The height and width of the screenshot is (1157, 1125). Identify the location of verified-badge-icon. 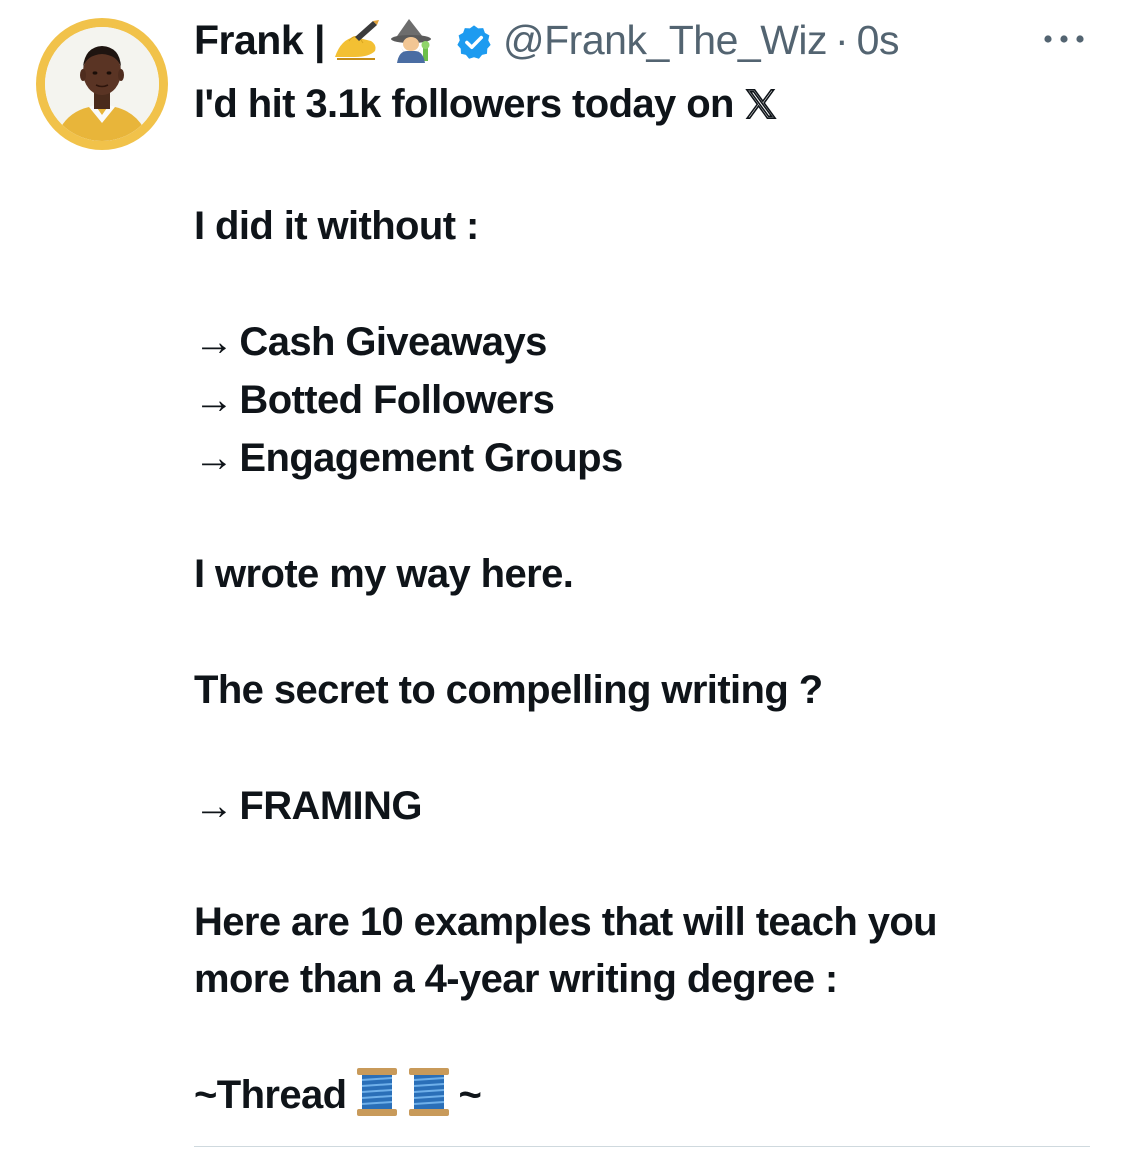
(474, 40).